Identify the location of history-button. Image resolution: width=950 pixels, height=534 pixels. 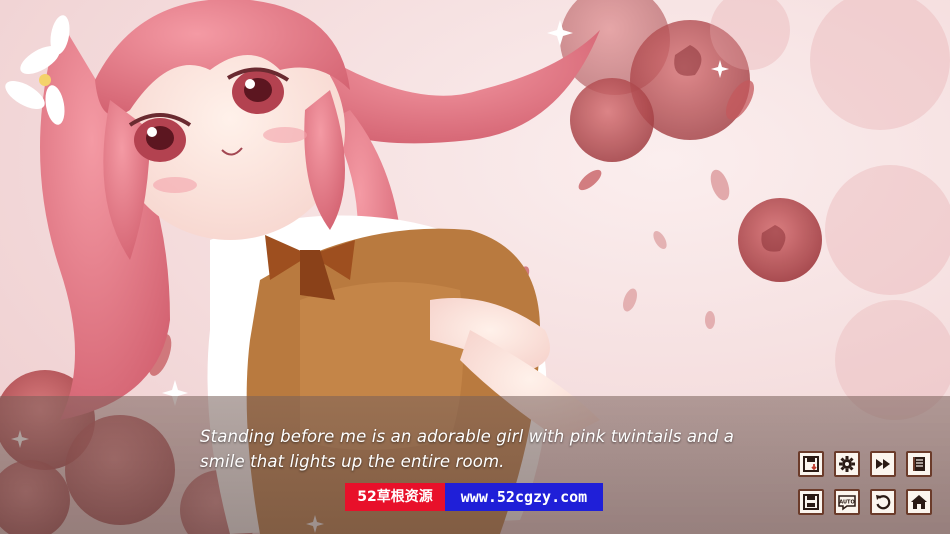
(919, 464).